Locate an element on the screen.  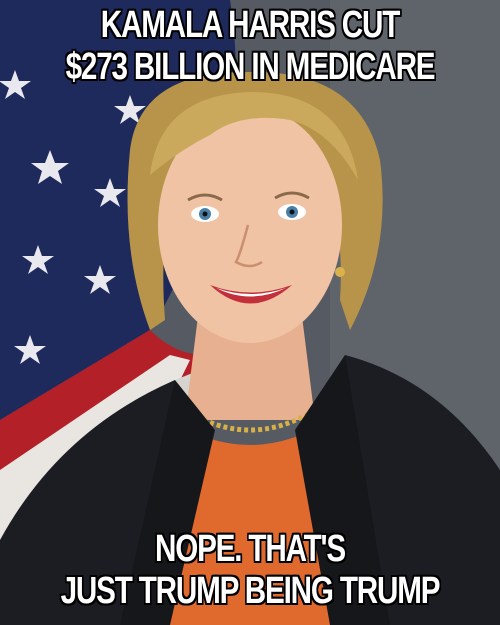
top-caption-line-2: $273 BILLION IN MEDICARE is located at coordinates (251, 67).